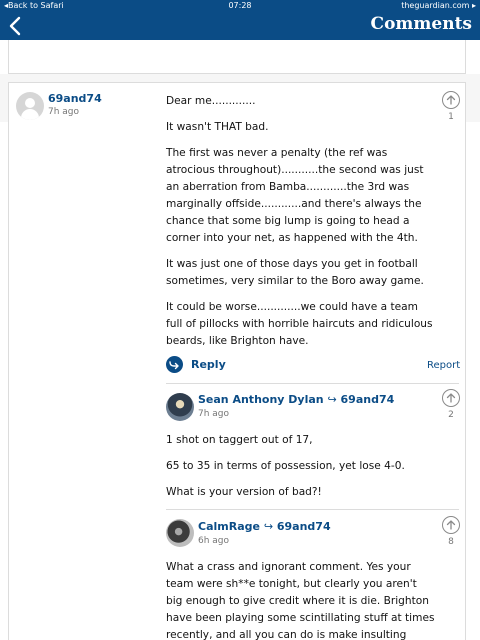  Describe the element at coordinates (217, 127) in the screenshot. I see `comment-paragraph: It wasn't THAT bad.` at that location.